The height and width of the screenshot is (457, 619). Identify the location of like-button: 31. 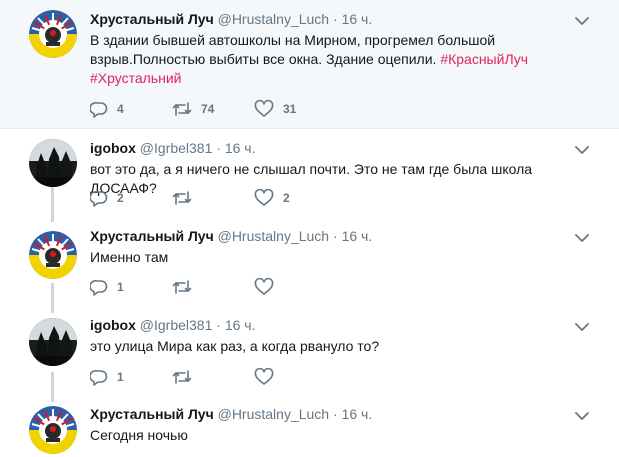
(295, 109).